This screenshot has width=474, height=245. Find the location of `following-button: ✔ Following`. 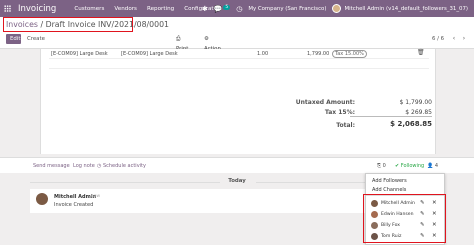

following-button: ✔ Following is located at coordinates (409, 166).